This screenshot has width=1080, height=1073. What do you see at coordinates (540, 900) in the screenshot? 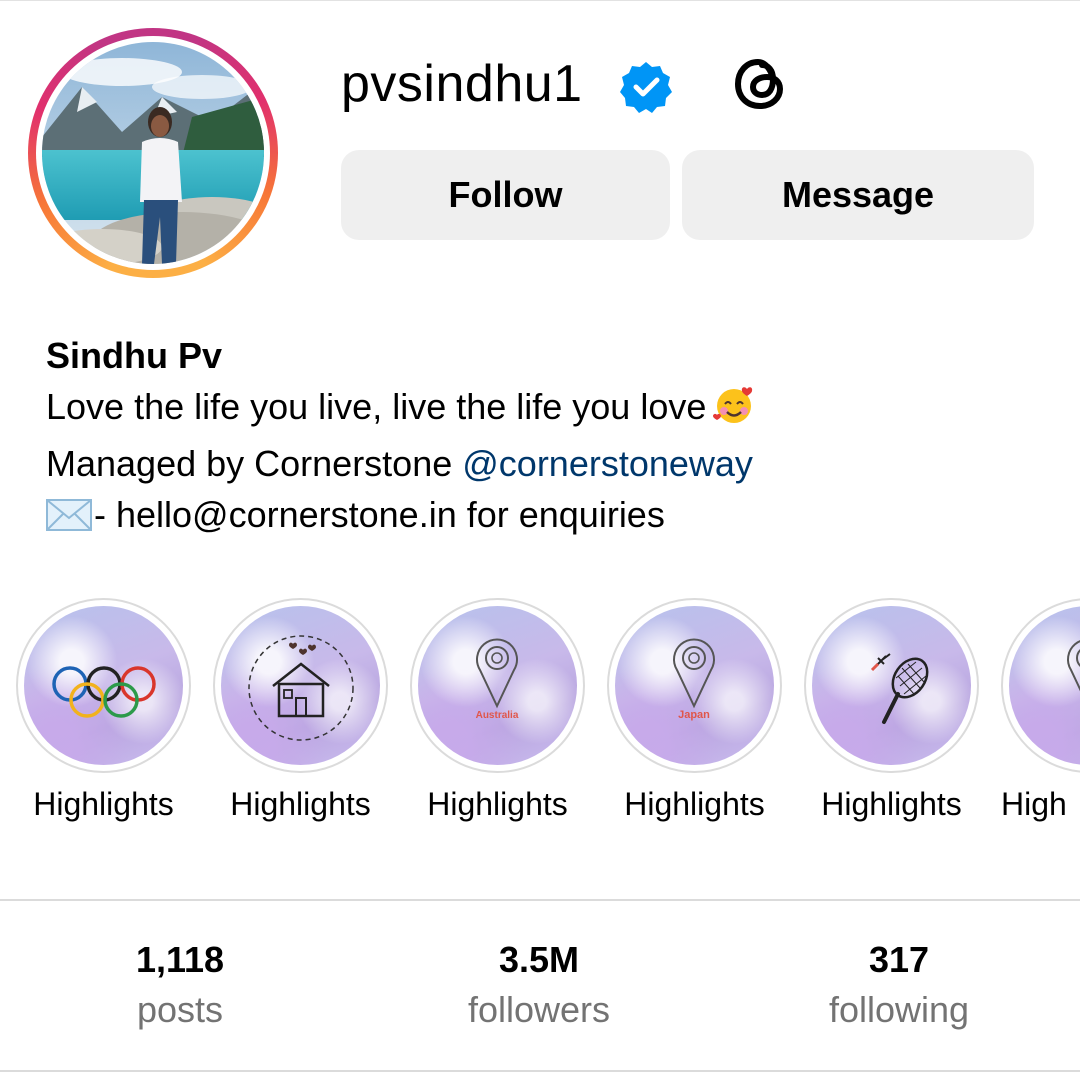
I see `stats-divider` at bounding box center [540, 900].